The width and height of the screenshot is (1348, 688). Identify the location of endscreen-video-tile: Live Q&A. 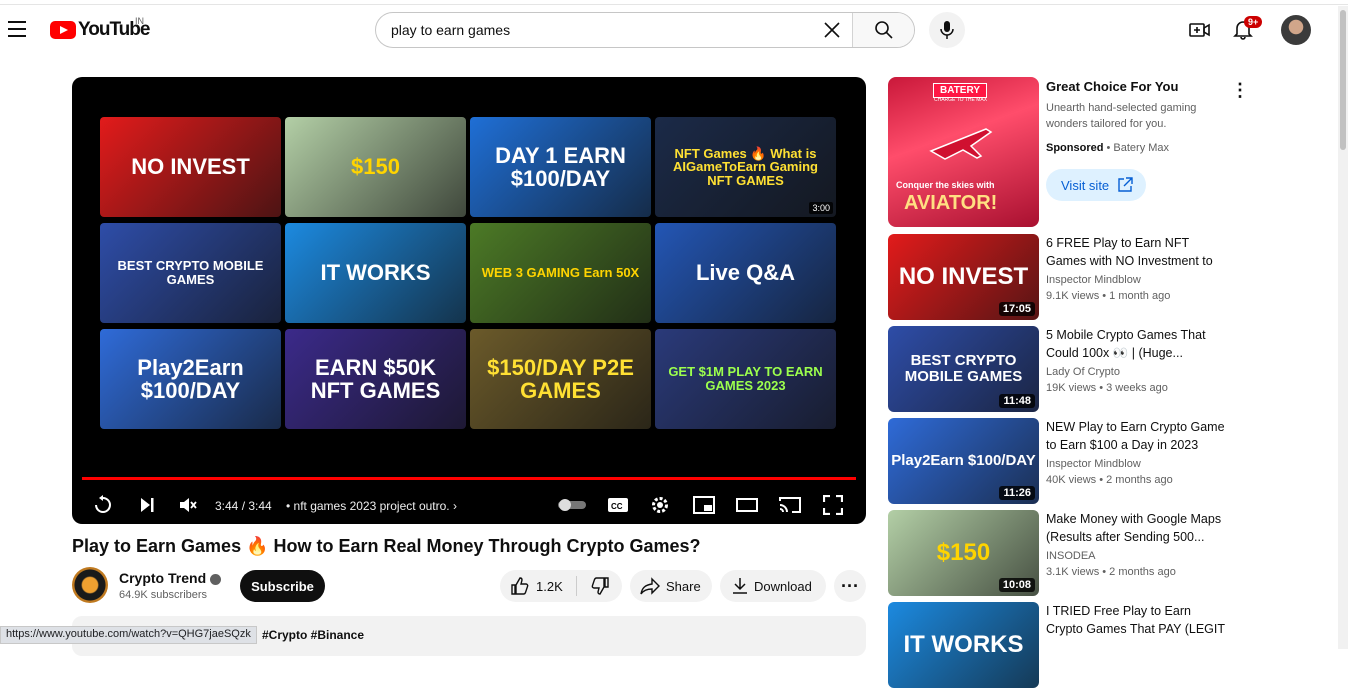
(745, 273).